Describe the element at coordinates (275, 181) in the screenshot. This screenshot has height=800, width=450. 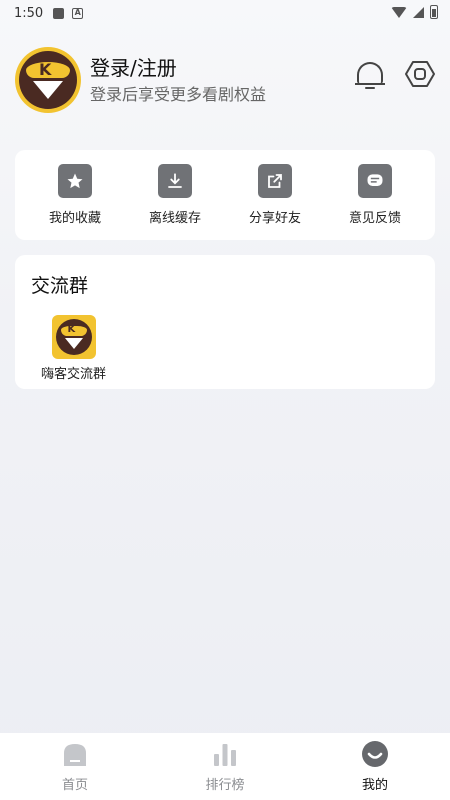
I see `share-icon` at that location.